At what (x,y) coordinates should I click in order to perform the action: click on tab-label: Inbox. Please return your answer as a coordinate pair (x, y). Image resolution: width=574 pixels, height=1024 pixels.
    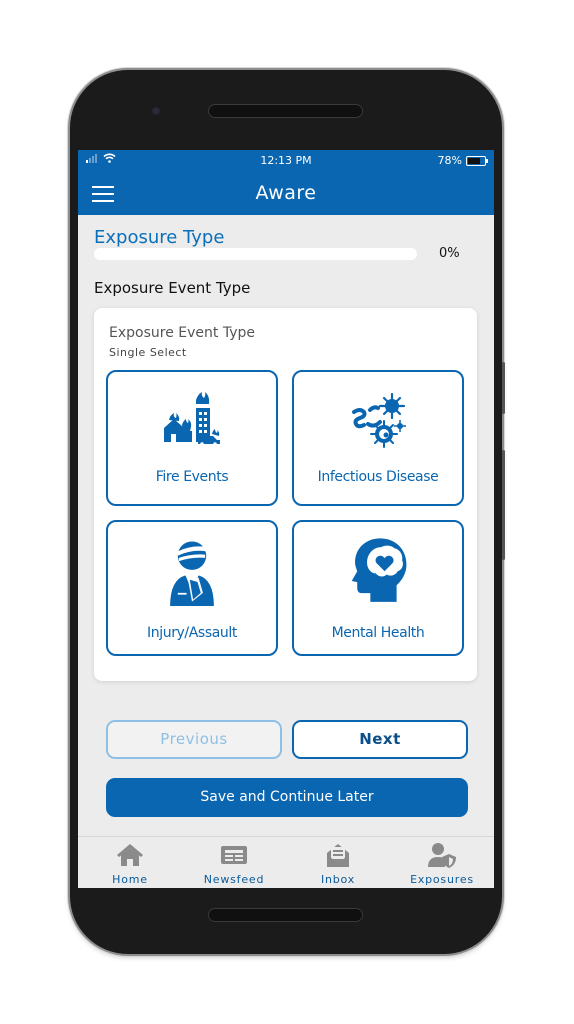
    Looking at the image, I should click on (338, 879).